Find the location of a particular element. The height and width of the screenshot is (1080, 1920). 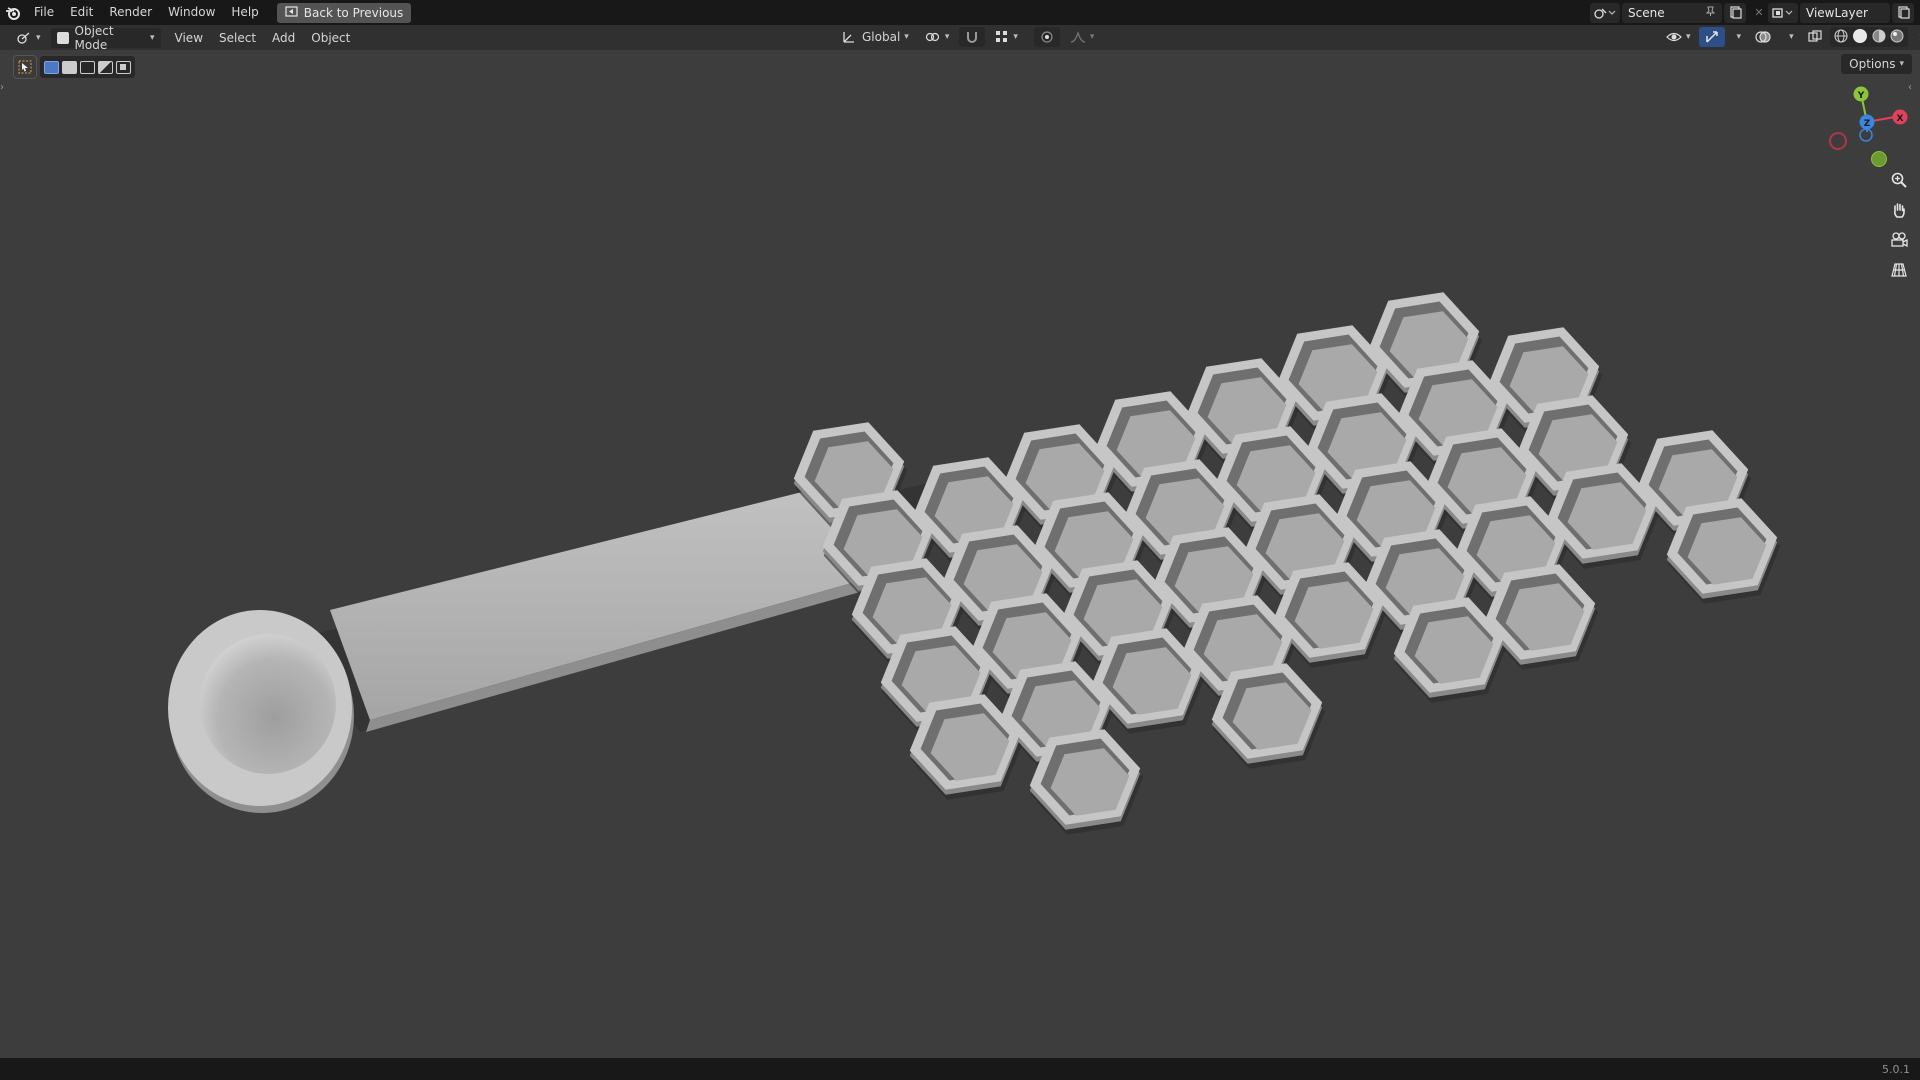

proportional-falloff-dropdown: ▾ is located at coordinates (1082, 37).